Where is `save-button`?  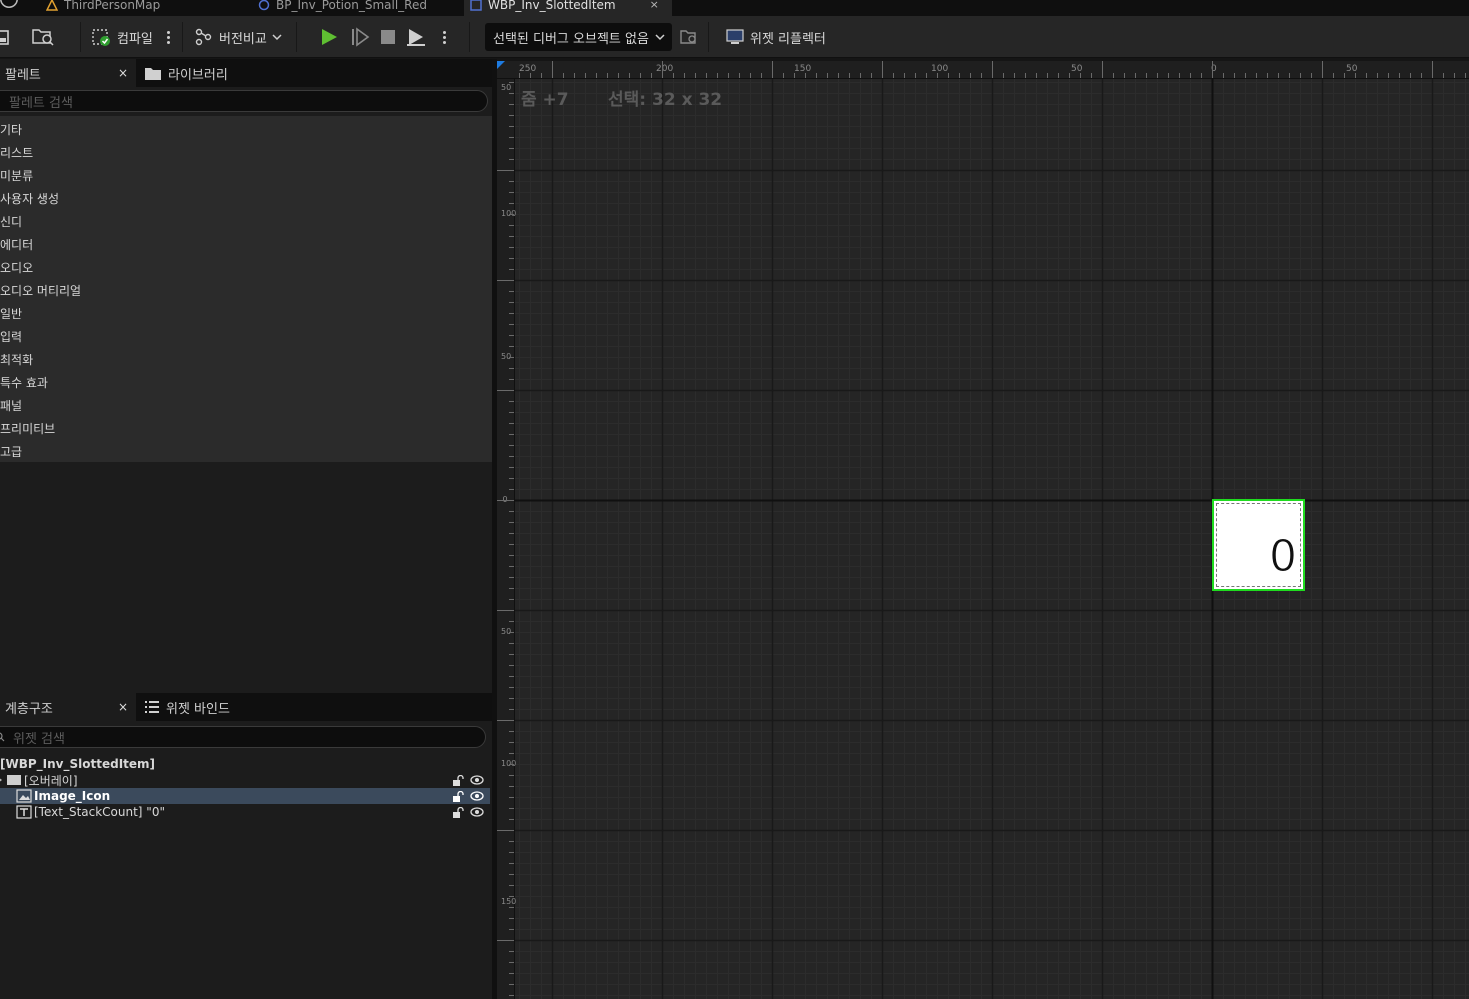 save-button is located at coordinates (5, 37).